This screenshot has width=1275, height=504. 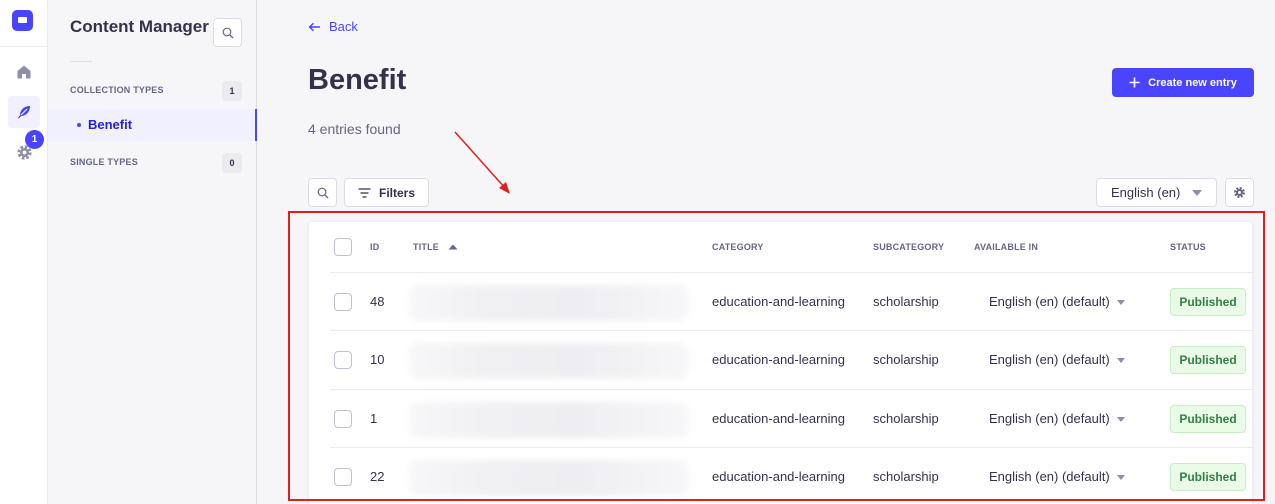 I want to click on gear-icon, so click(x=1239, y=192).